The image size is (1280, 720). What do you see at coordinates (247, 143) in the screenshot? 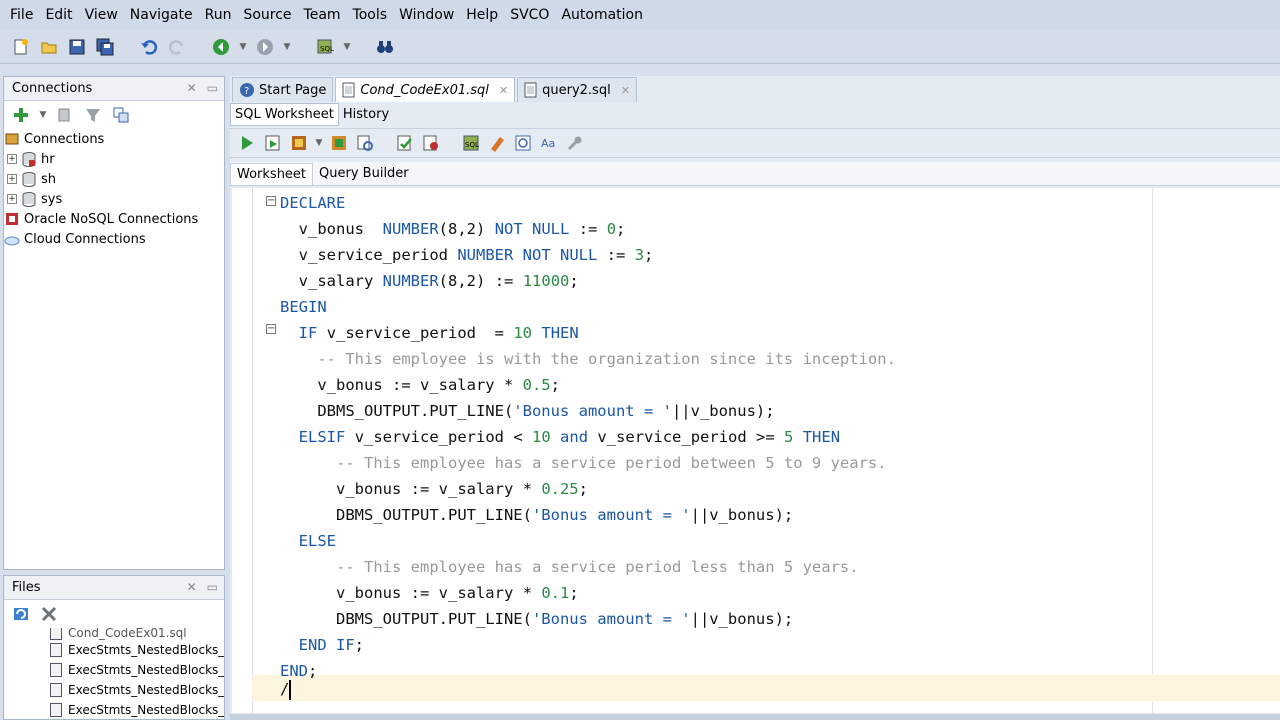
I see `run-statement-icon` at bounding box center [247, 143].